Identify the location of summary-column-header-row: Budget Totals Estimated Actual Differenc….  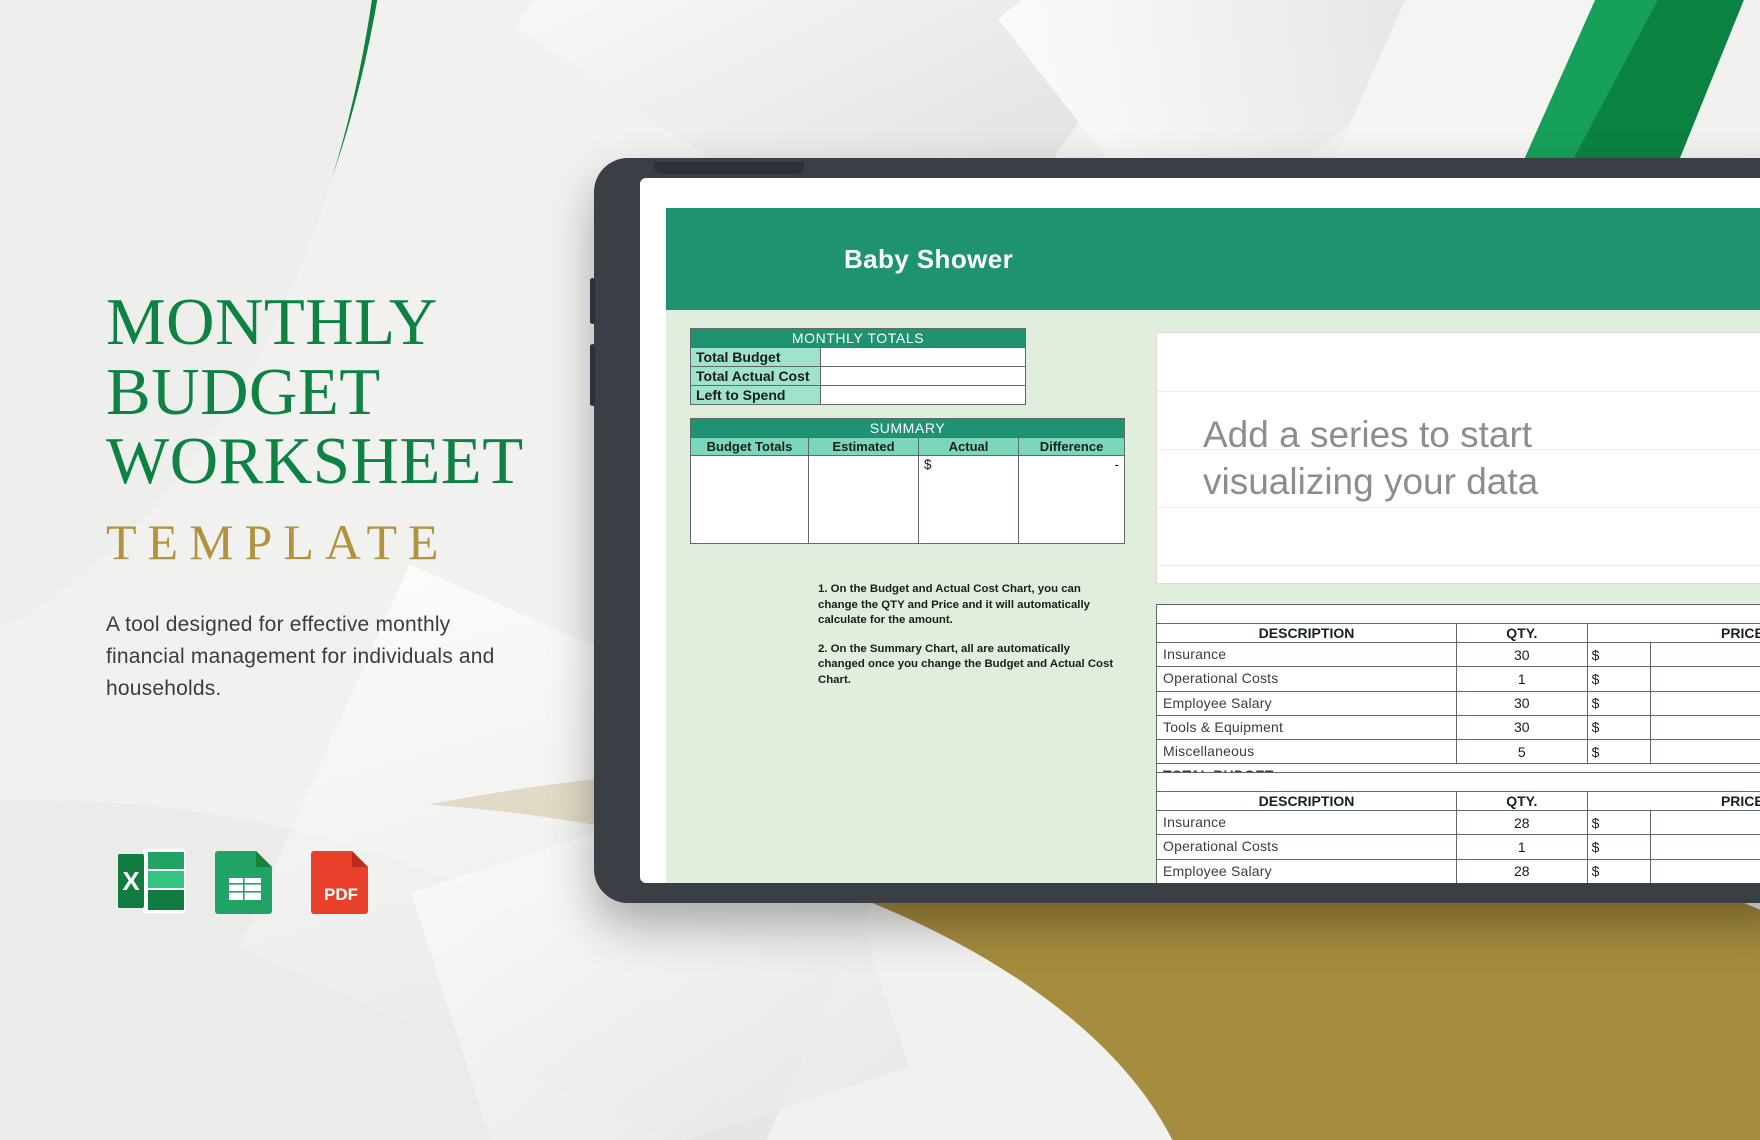
(908, 446).